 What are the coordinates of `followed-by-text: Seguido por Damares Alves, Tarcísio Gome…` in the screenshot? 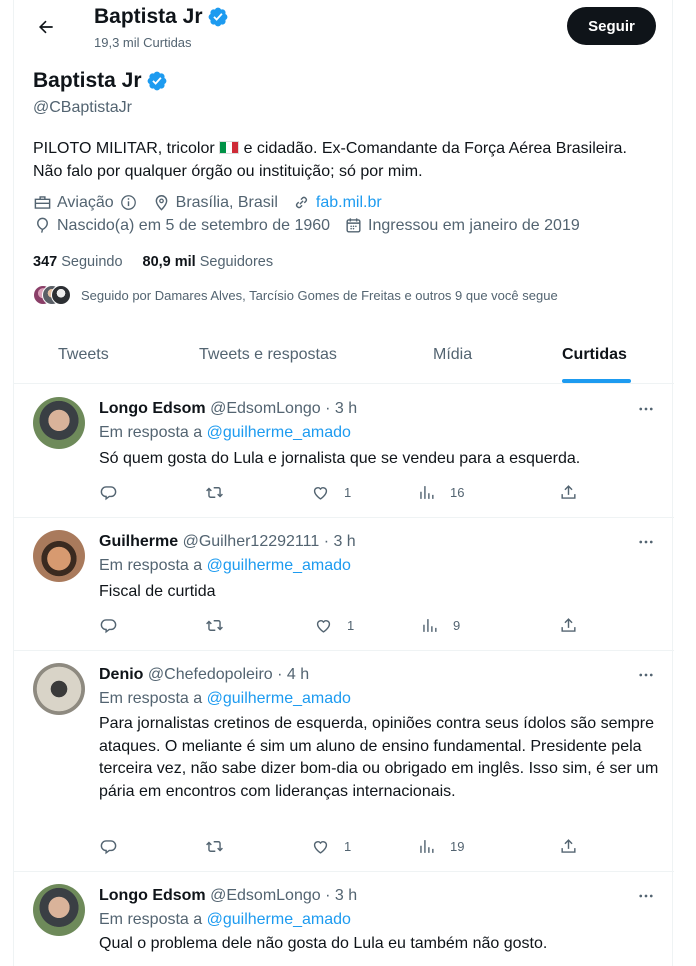 It's located at (319, 295).